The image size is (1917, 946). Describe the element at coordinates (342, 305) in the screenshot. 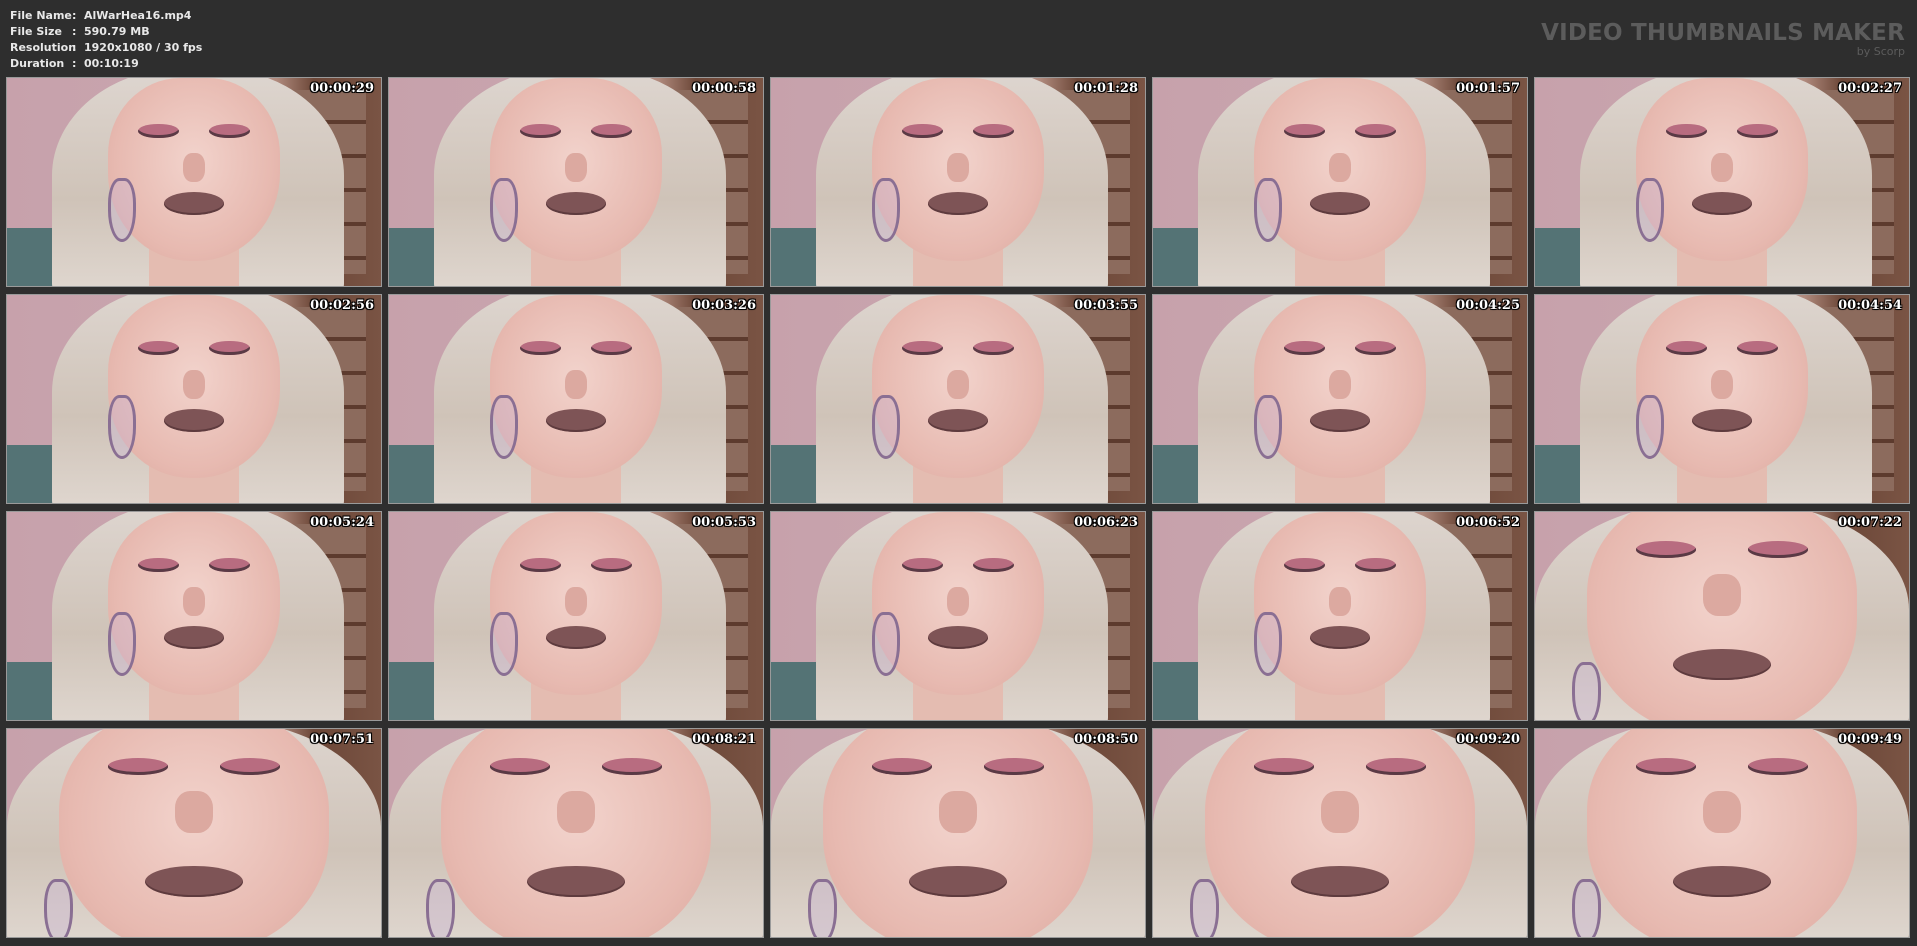

I see `thumbnail-timestamp: 00:02:56` at that location.